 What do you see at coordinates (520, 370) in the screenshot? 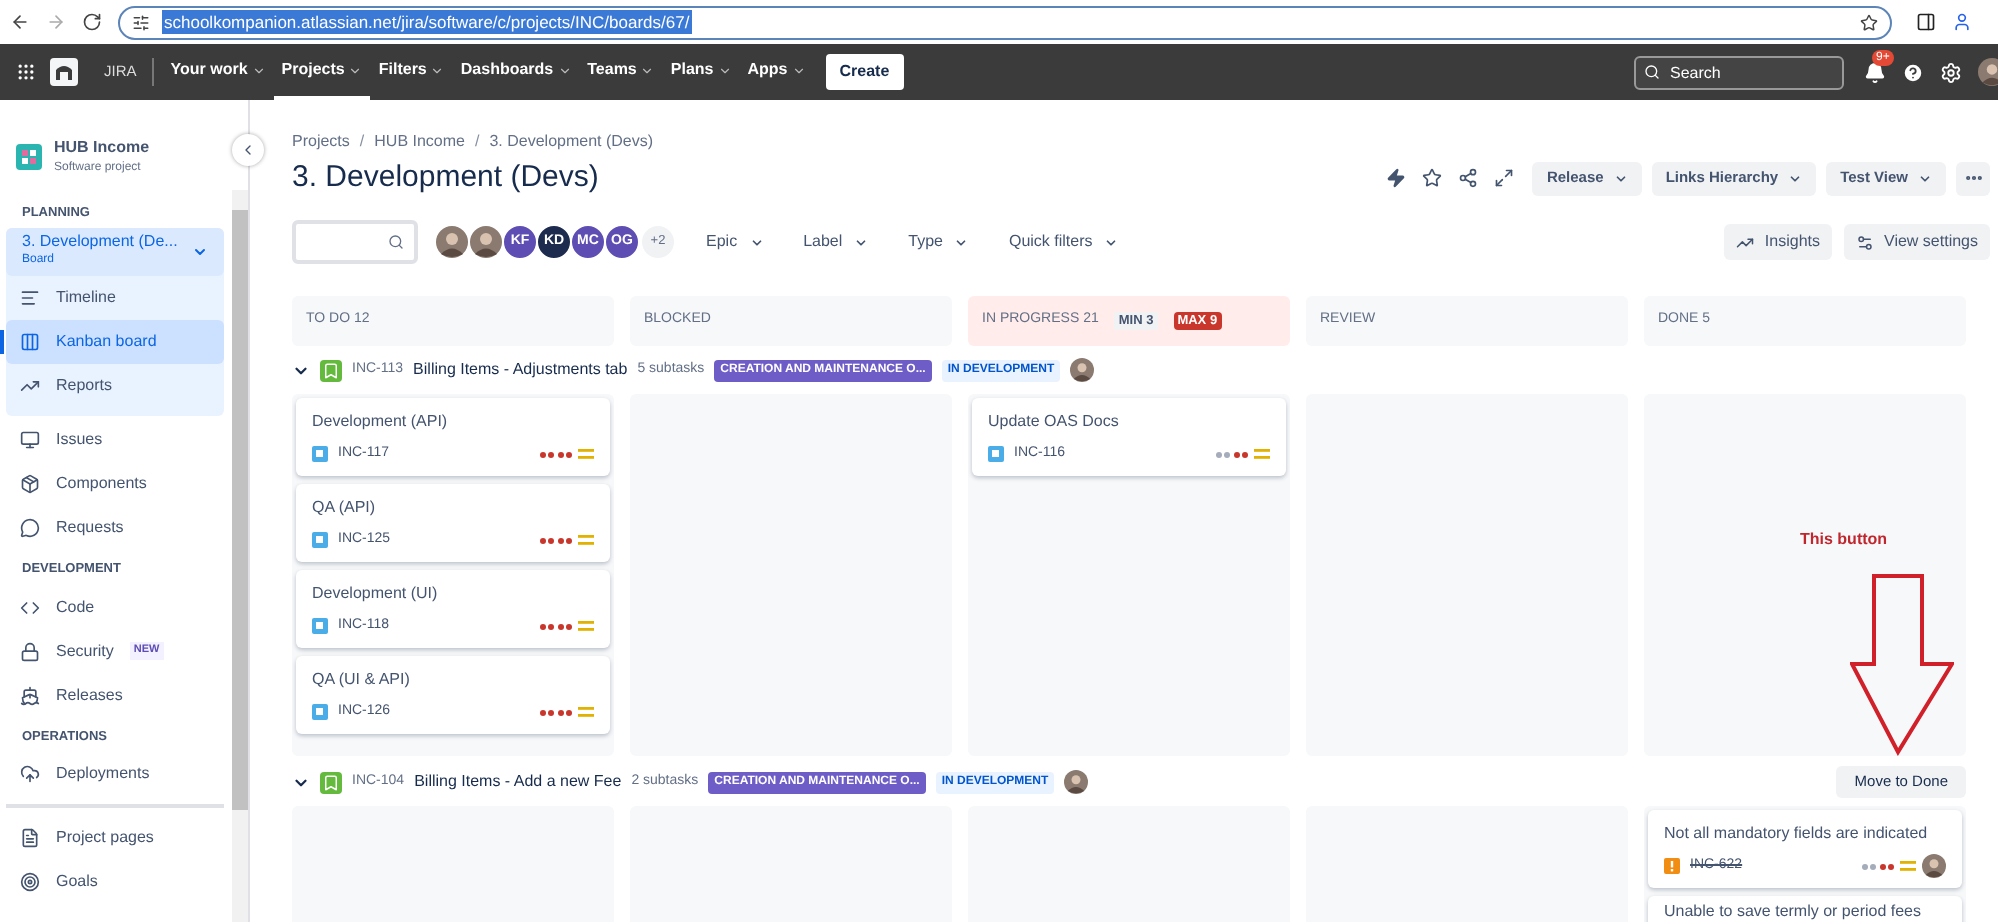
I see `swimlane-title: Billing Items - Adjustments tab` at bounding box center [520, 370].